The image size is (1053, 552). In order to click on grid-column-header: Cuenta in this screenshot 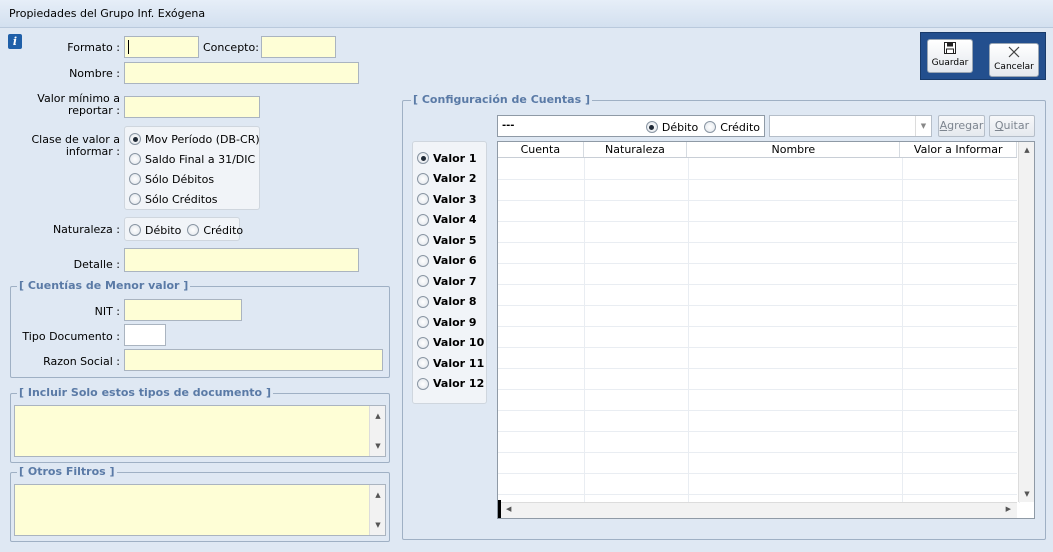, I will do `click(541, 149)`.